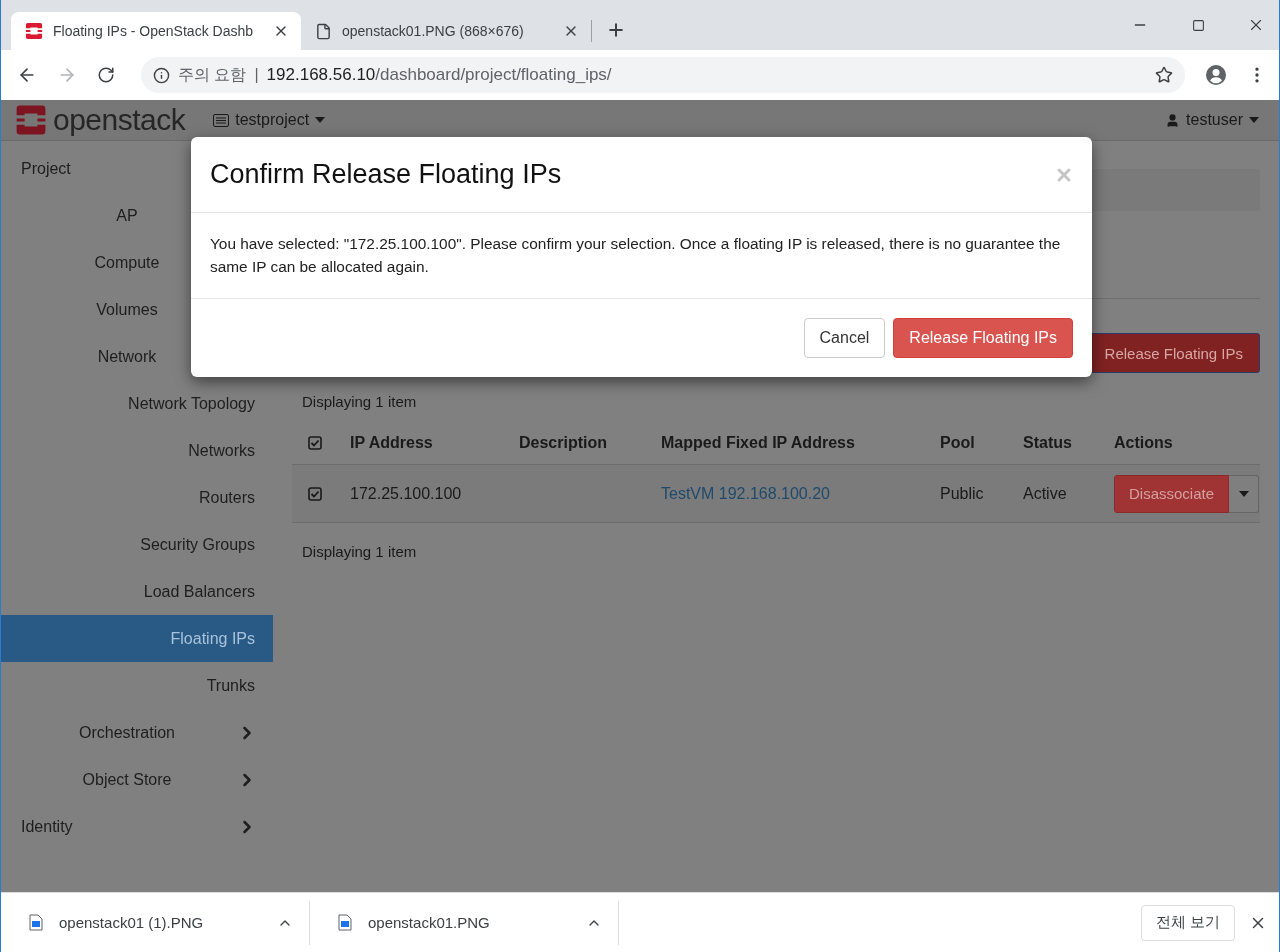 This screenshot has width=1280, height=952. Describe the element at coordinates (155, 922) in the screenshot. I see `download-item: openstack01 (1).PNG` at that location.